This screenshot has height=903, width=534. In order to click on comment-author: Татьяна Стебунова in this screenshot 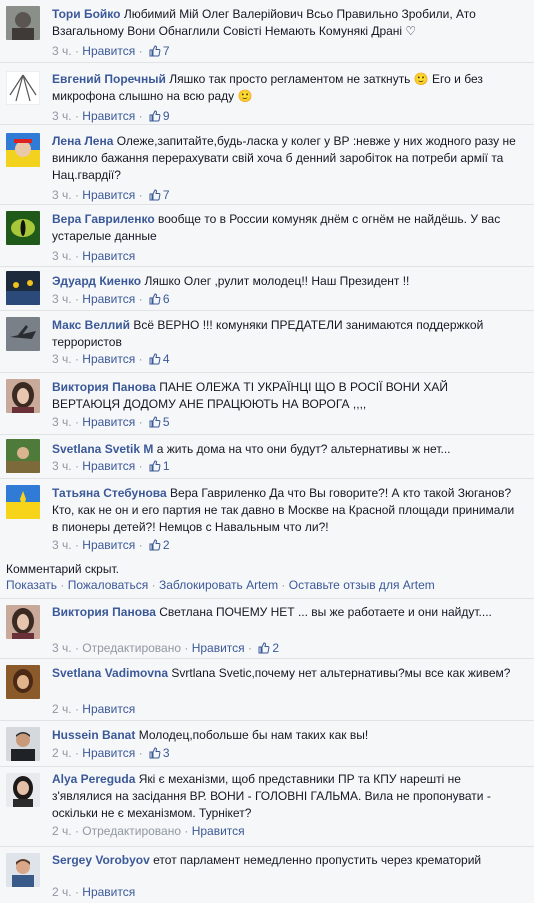, I will do `click(109, 493)`.